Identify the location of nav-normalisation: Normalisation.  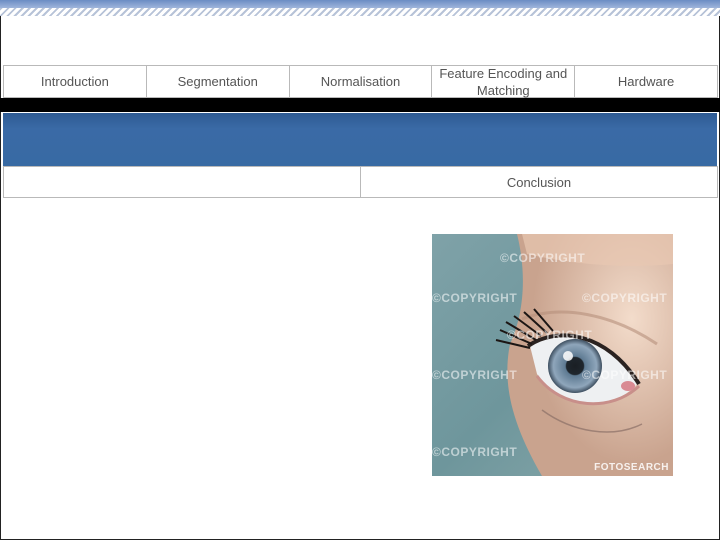
(360, 81).